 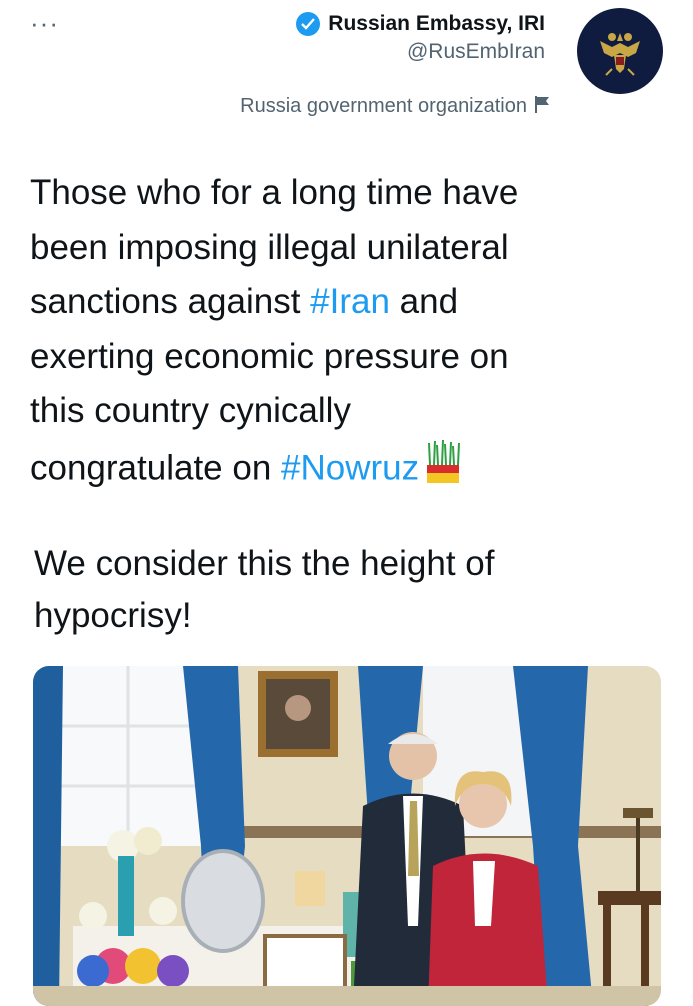 I want to click on double-headed-eagle-icon, so click(x=620, y=54).